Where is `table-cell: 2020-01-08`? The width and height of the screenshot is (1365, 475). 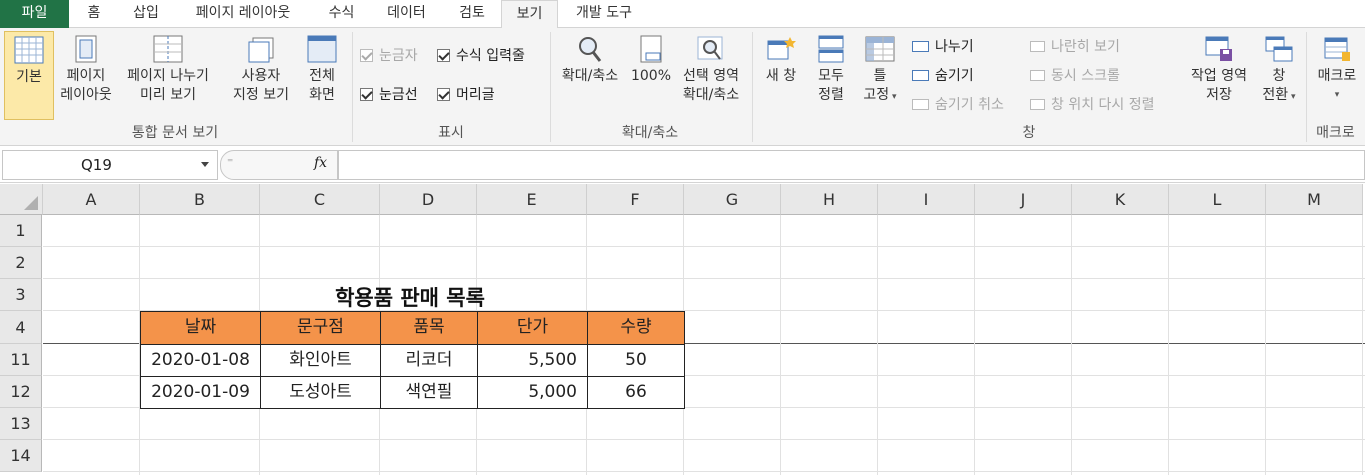 table-cell: 2020-01-08 is located at coordinates (200, 360).